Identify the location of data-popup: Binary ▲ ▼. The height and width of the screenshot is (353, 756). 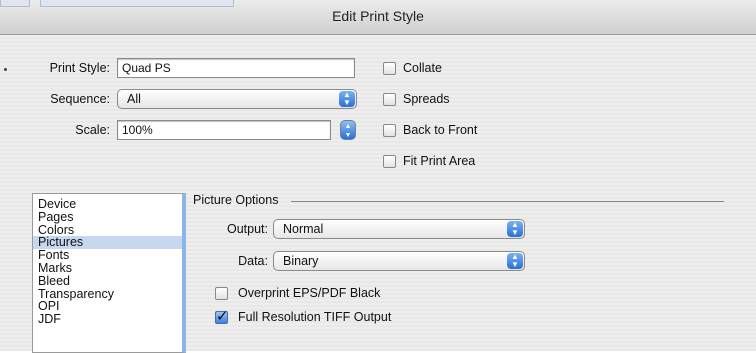
(399, 261).